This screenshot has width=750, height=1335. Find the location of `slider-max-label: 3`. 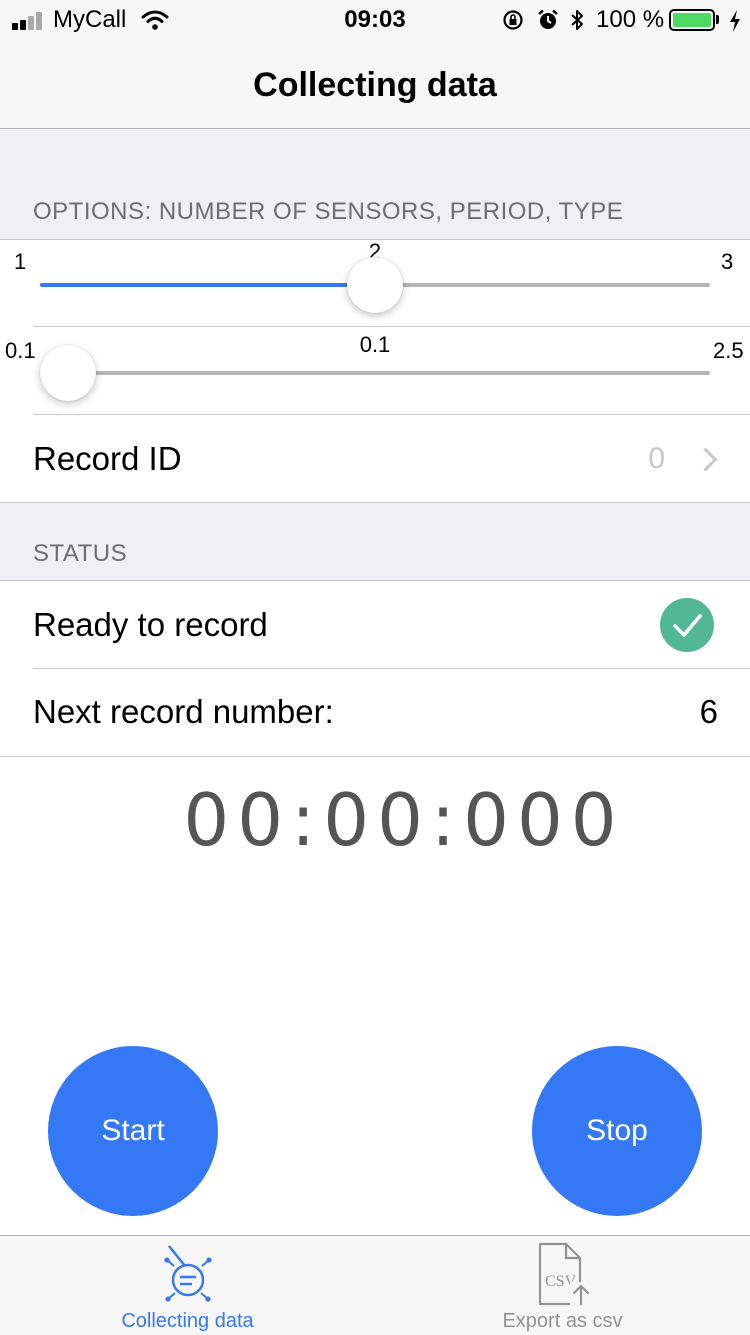

slider-max-label: 3 is located at coordinates (727, 261).